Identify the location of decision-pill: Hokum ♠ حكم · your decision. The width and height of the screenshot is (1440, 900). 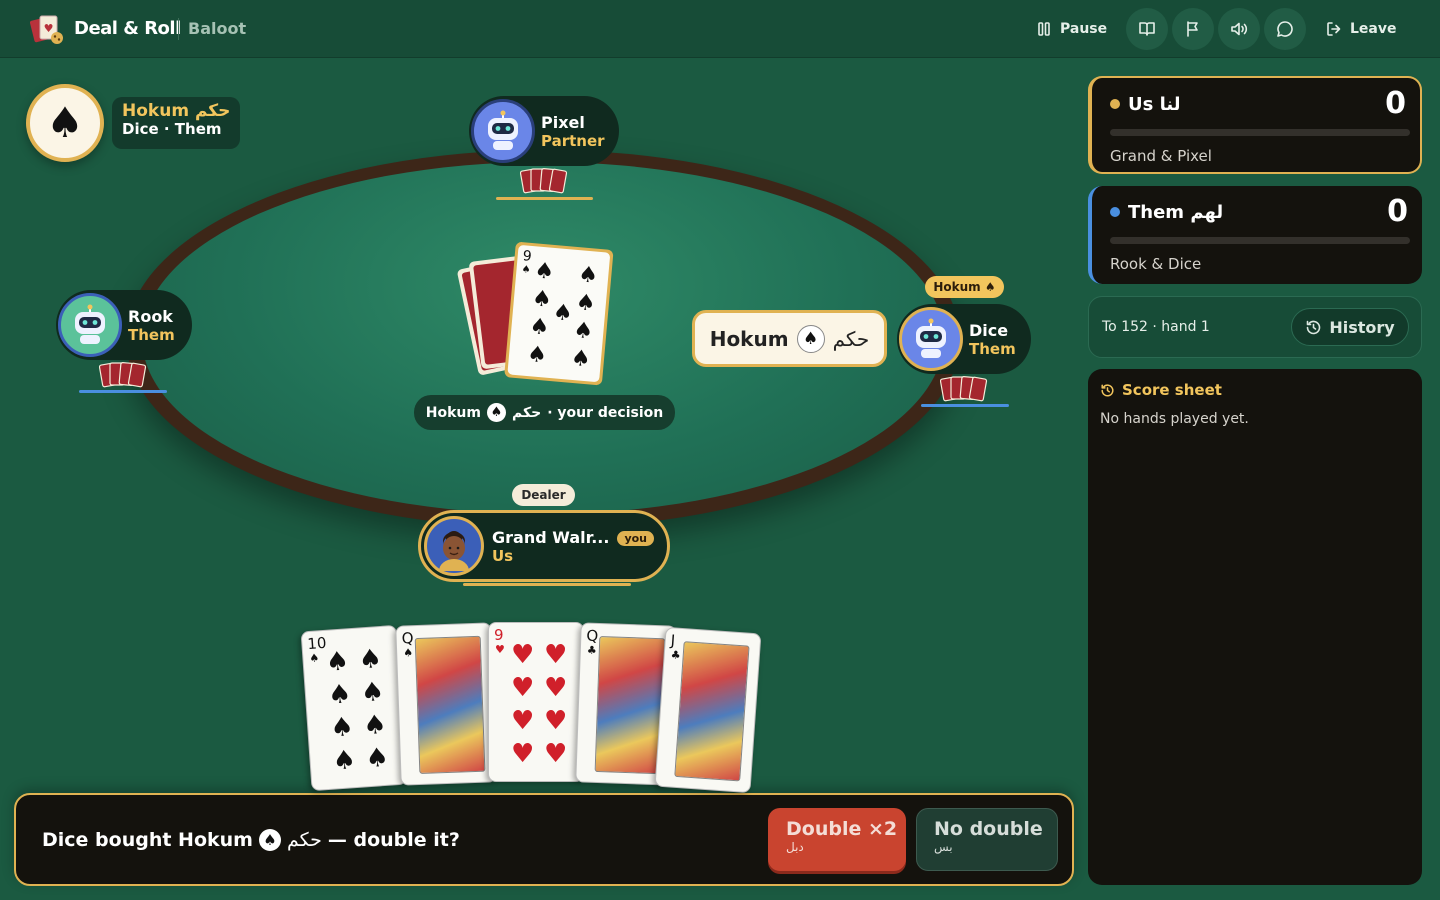
(544, 412).